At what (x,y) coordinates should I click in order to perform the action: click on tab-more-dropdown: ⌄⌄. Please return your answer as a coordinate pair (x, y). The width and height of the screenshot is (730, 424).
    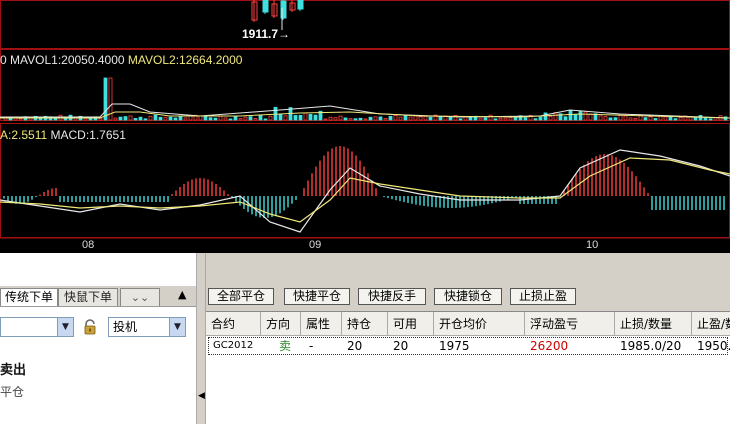
    Looking at the image, I should click on (140, 297).